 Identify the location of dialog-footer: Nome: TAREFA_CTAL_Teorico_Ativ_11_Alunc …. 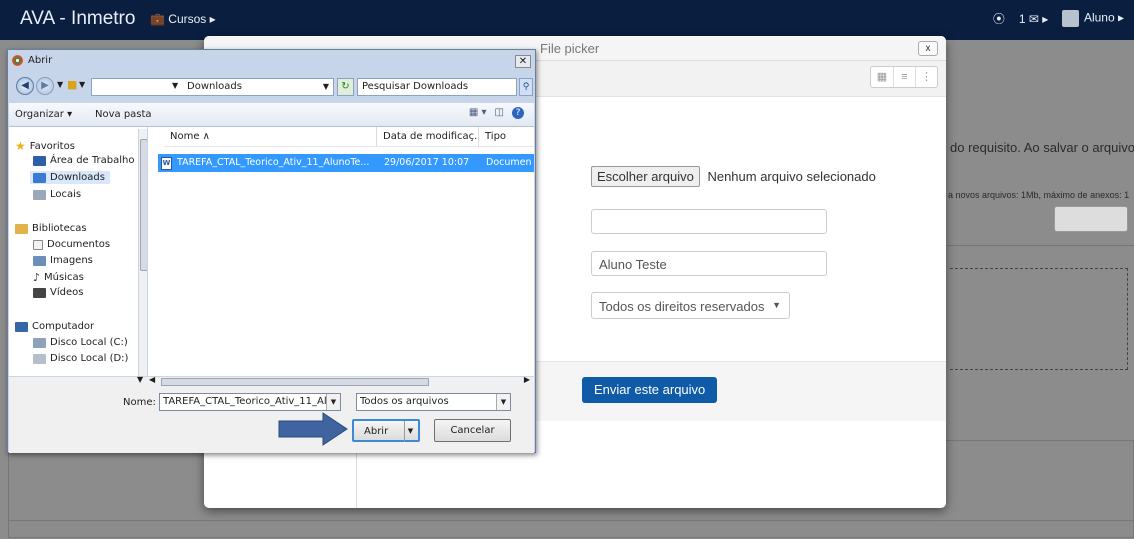
(271, 420).